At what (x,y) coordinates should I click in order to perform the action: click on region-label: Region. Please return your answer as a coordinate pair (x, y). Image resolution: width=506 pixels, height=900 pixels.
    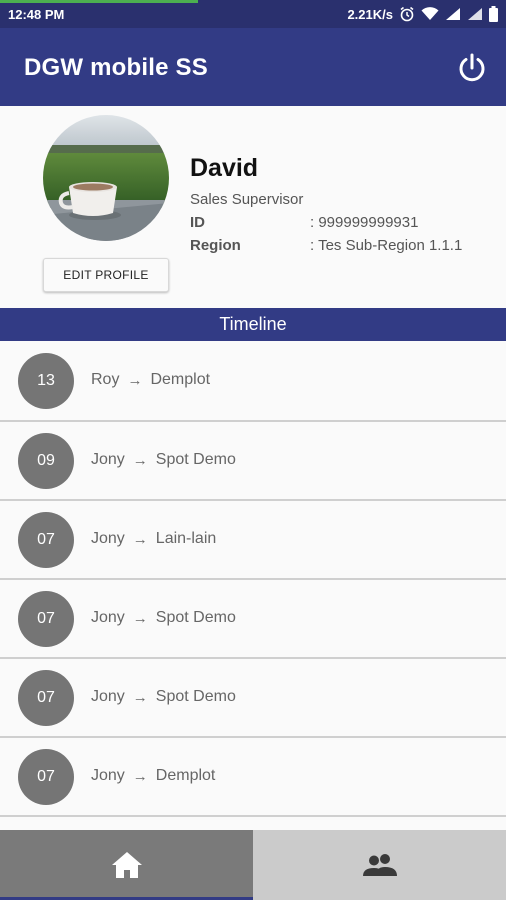
    Looking at the image, I should click on (215, 245).